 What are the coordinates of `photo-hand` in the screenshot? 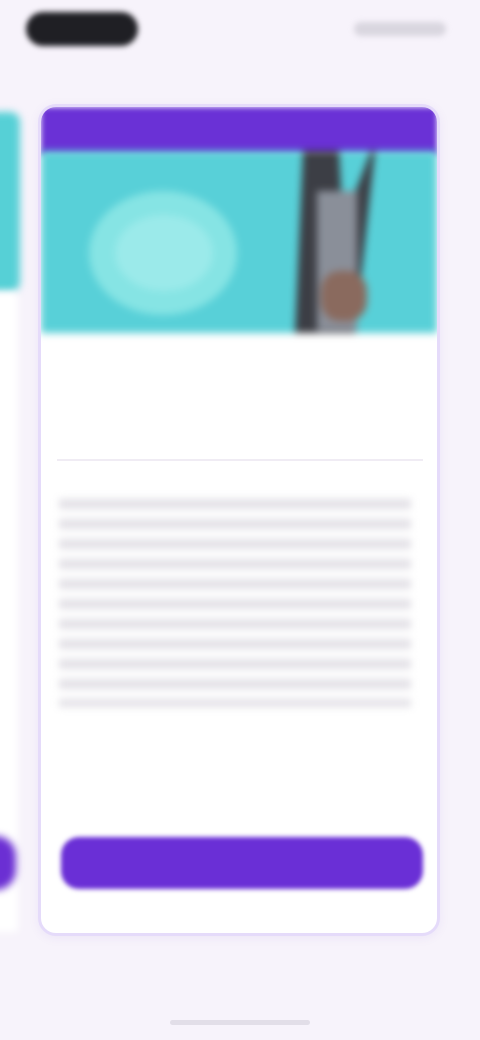 It's located at (344, 296).